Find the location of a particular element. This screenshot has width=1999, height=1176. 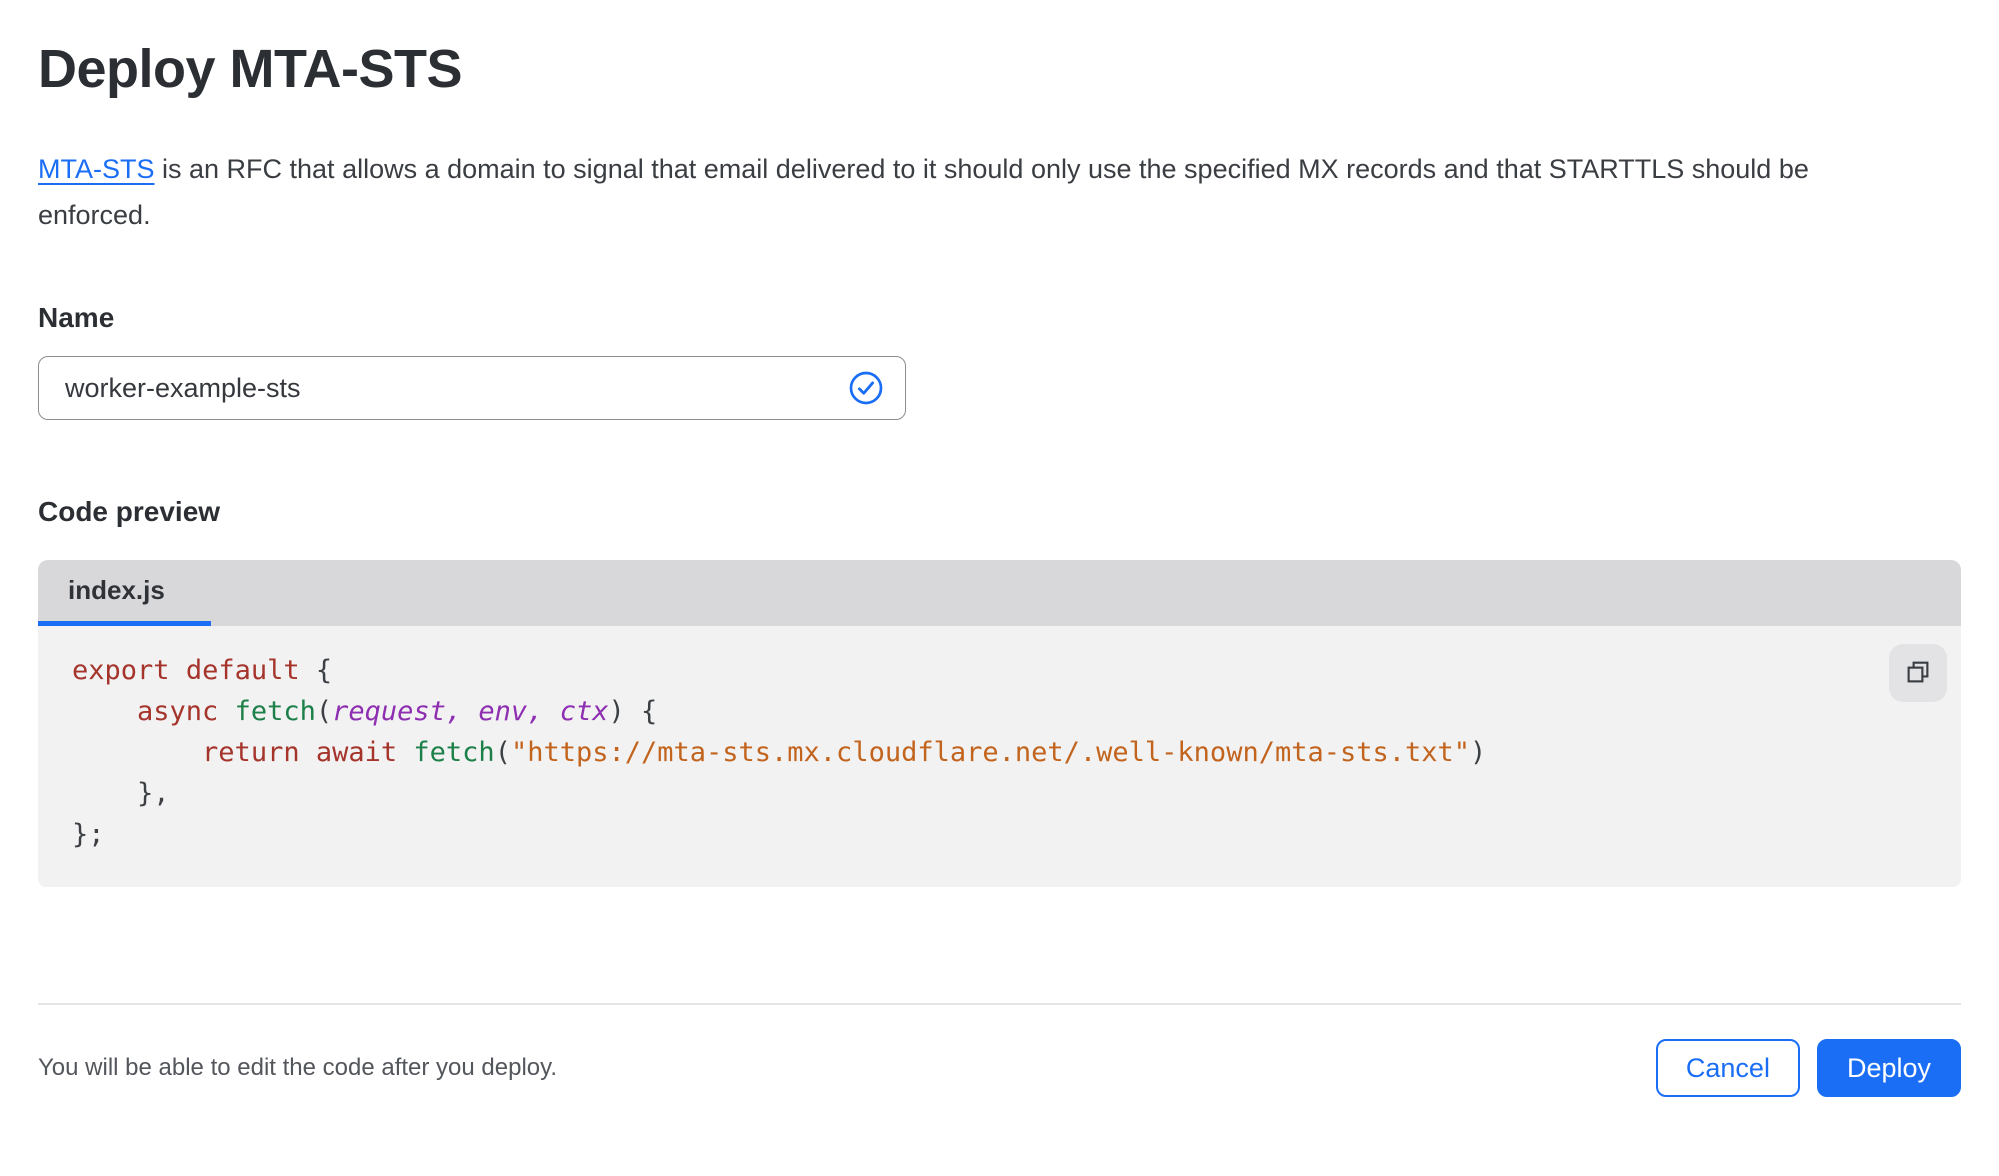

name-label: Name is located at coordinates (76, 317).